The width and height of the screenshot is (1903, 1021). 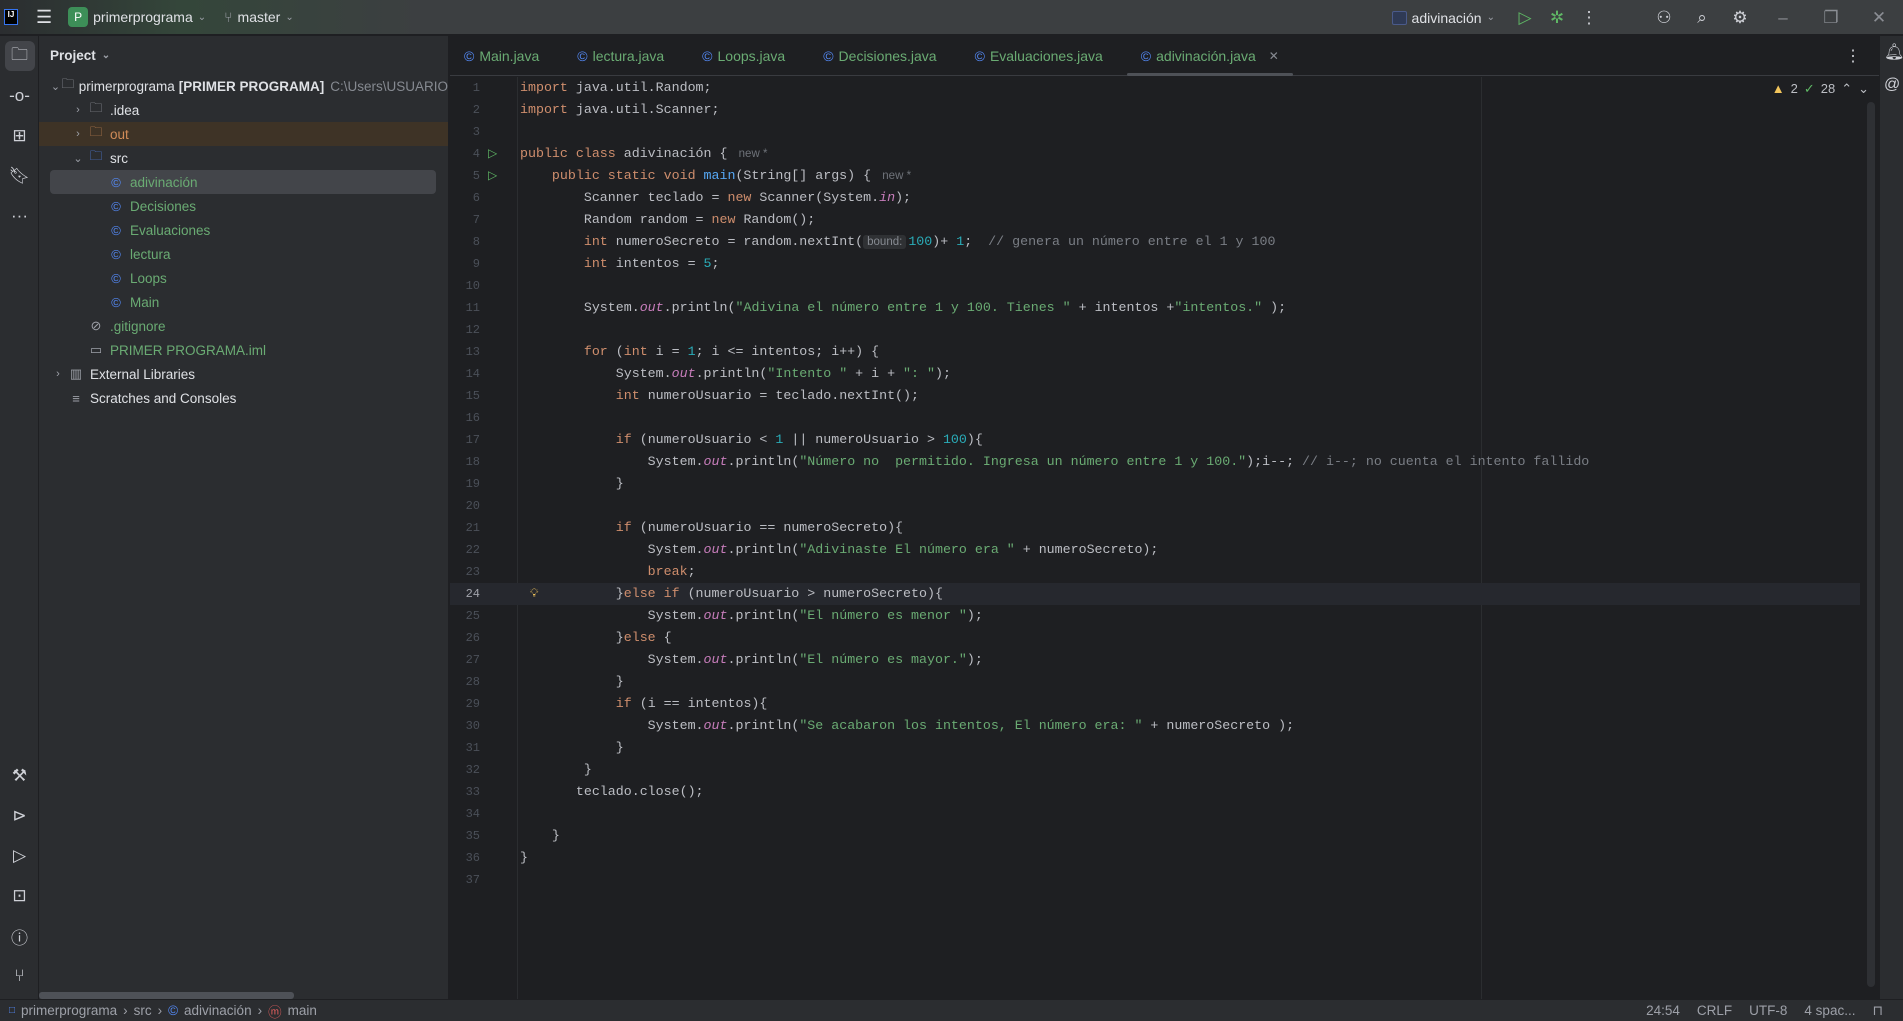 What do you see at coordinates (243, 398) in the screenshot?
I see `tree-item: ≡ Scratches and Consoles` at bounding box center [243, 398].